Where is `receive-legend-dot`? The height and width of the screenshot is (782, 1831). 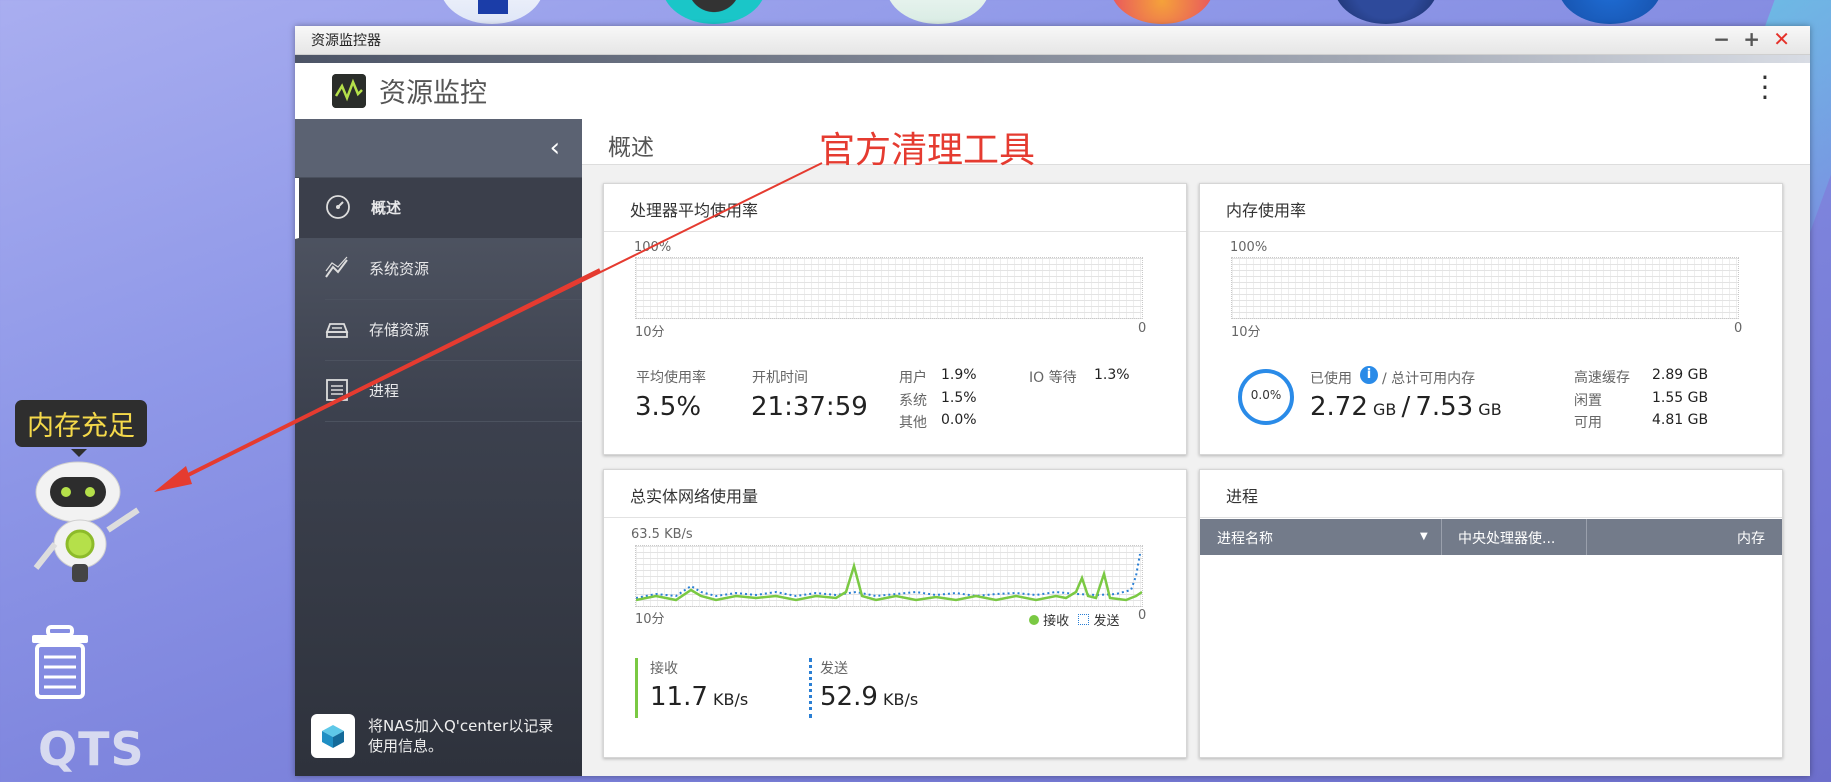 receive-legend-dot is located at coordinates (1034, 620).